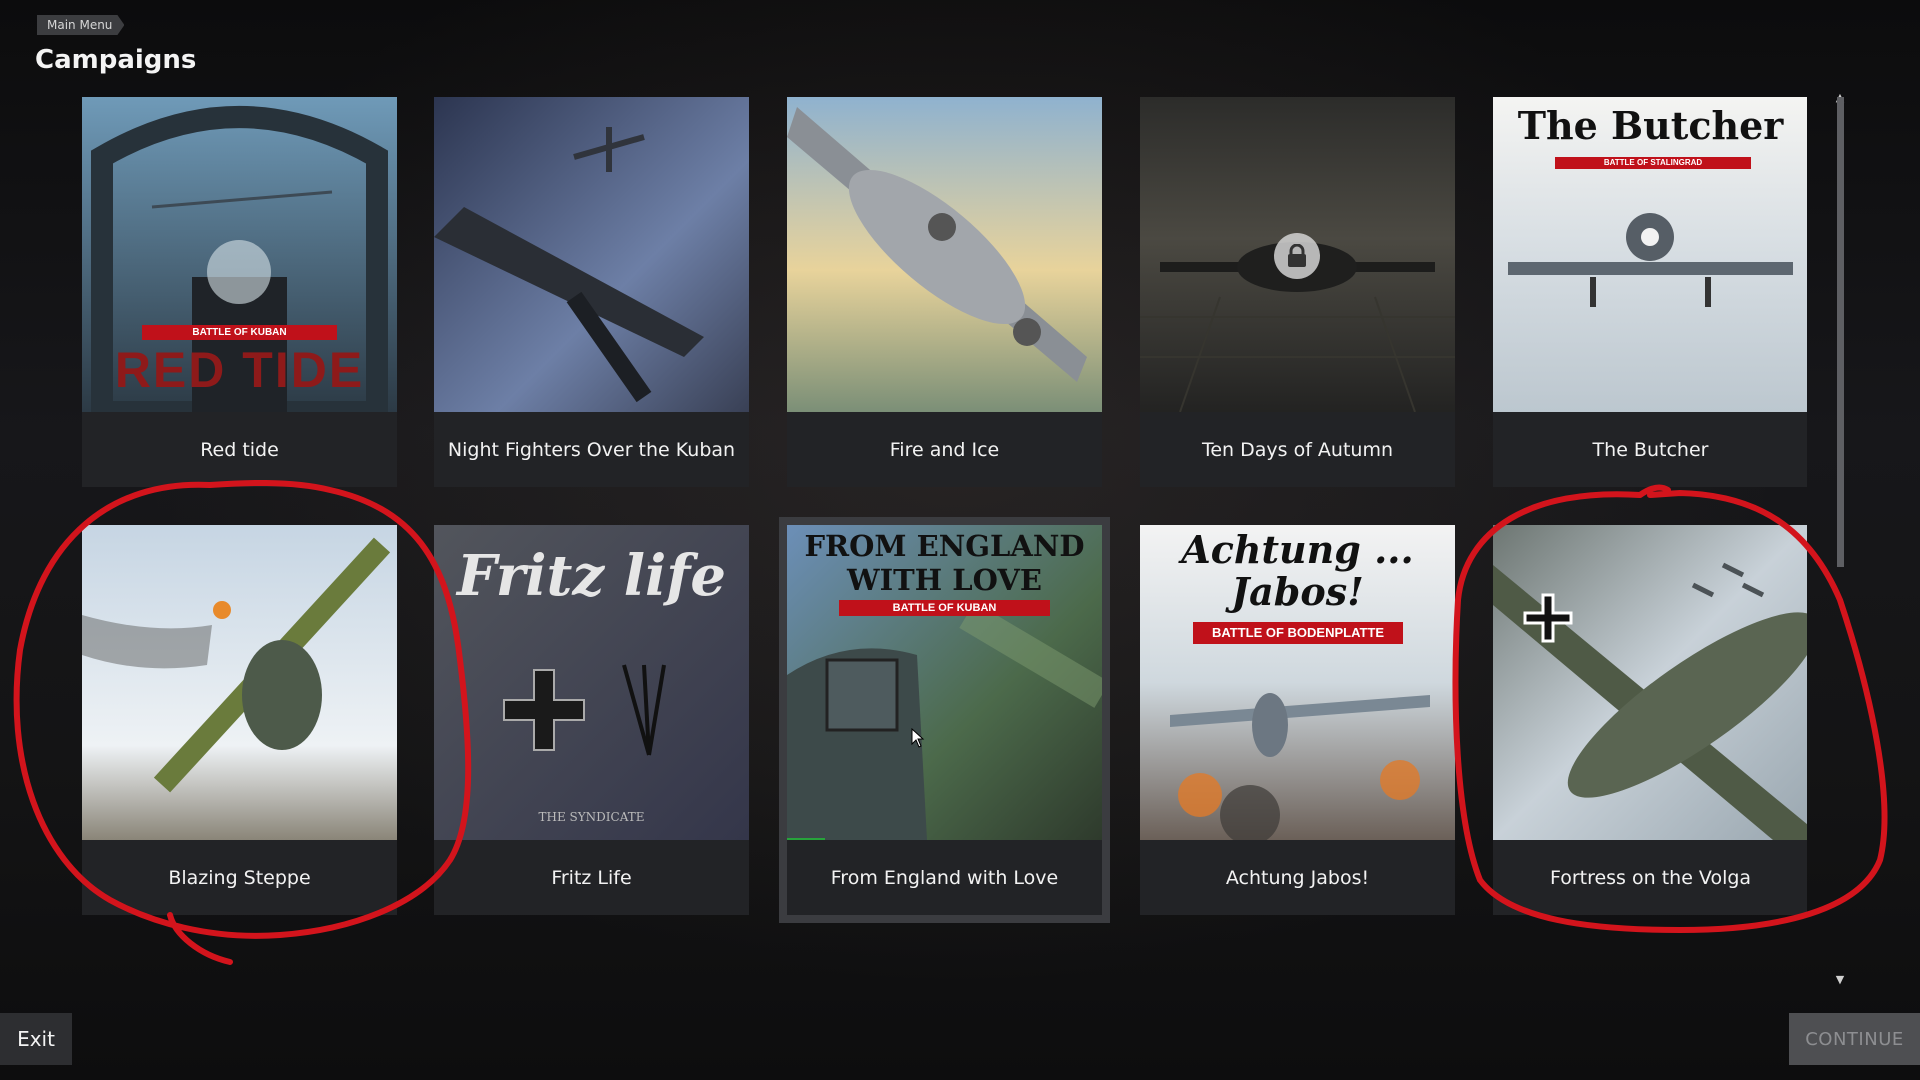 The image size is (1920, 1080). What do you see at coordinates (1650, 449) in the screenshot?
I see `campaign-title: The Butcher` at bounding box center [1650, 449].